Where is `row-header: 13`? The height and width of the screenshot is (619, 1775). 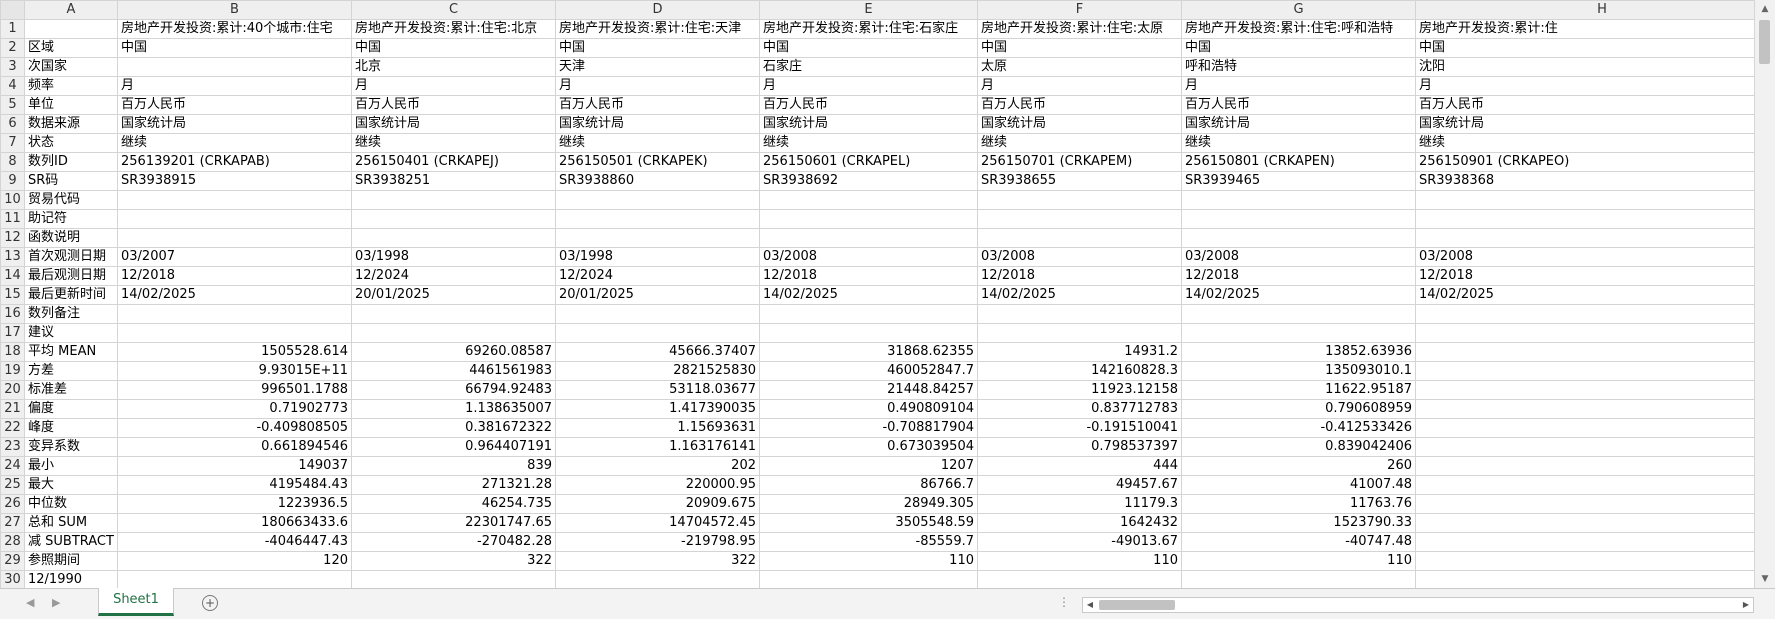
row-header: 13 is located at coordinates (12, 257).